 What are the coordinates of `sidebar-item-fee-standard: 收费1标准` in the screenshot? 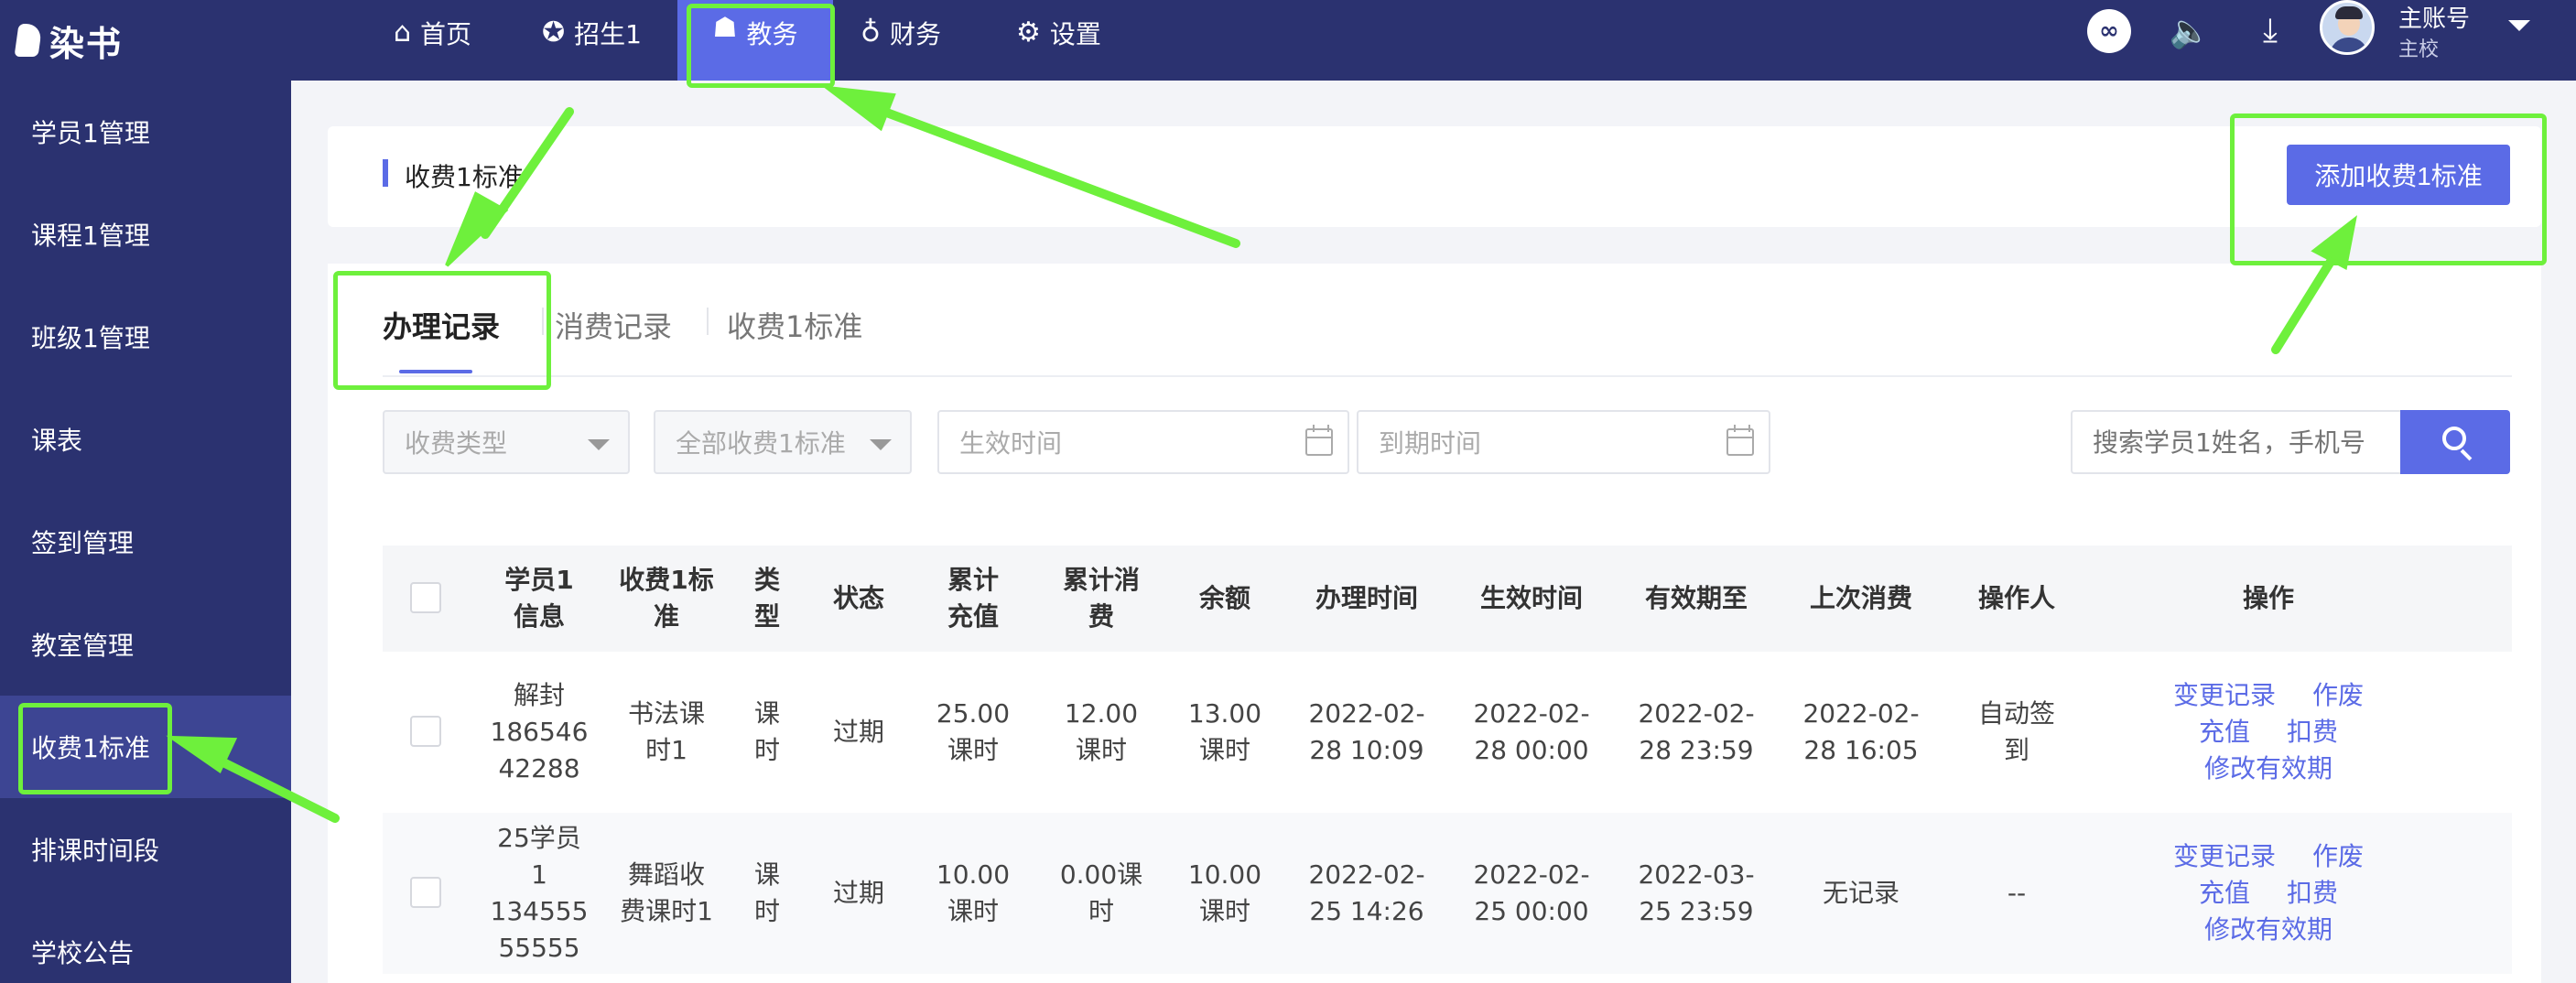 It's located at (146, 747).